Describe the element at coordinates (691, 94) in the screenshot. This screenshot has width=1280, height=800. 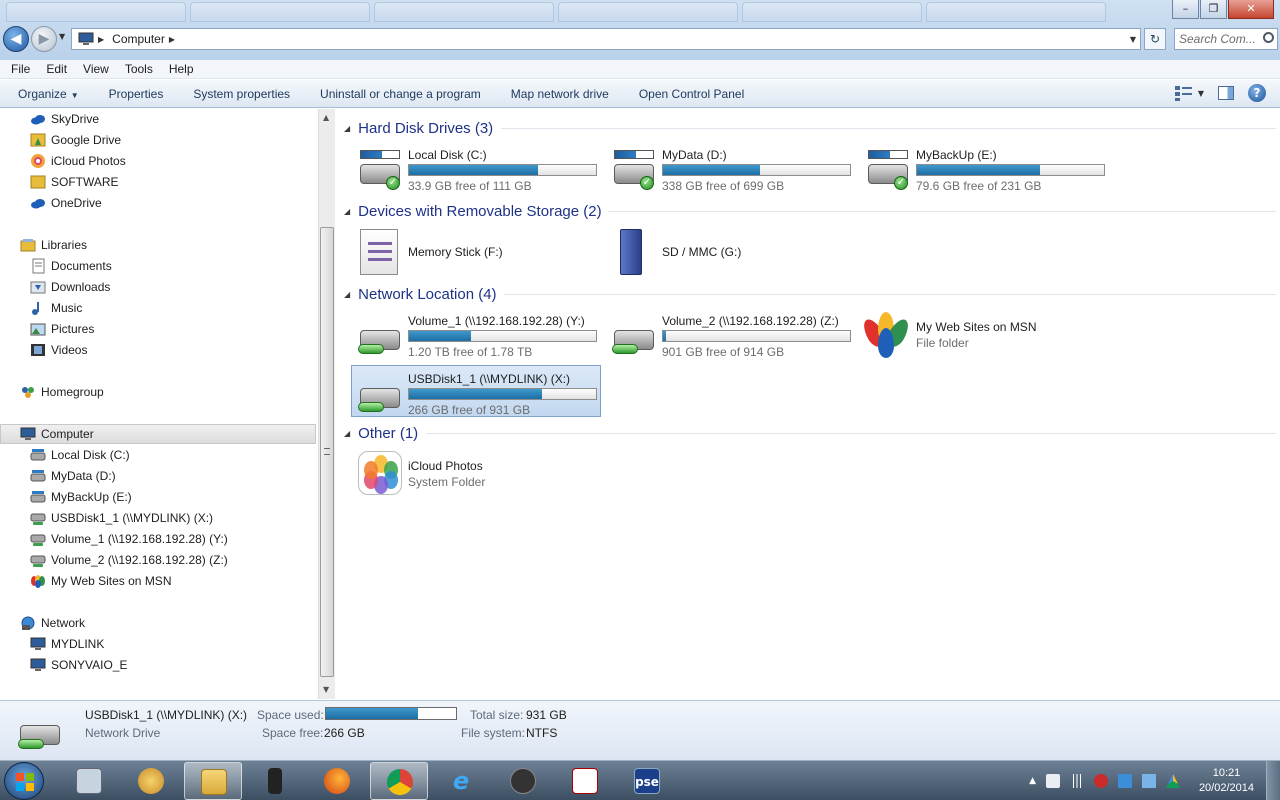
I see `open-control-panel-button: Open Control Panel` at that location.